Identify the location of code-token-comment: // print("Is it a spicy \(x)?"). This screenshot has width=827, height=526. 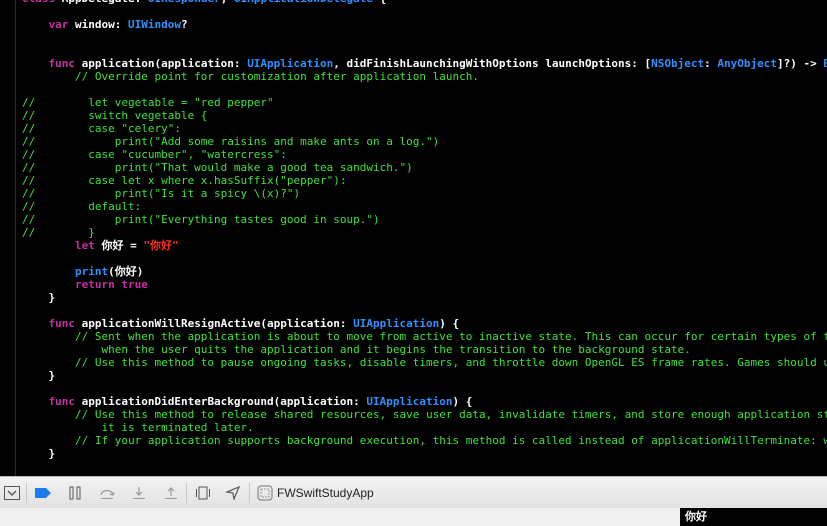
(161, 193).